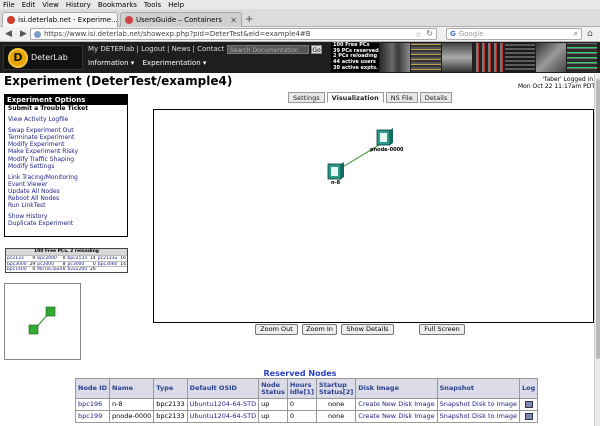 This screenshot has width=600, height=426. What do you see at coordinates (273, 416) in the screenshot?
I see `node-status-cell: up` at bounding box center [273, 416].